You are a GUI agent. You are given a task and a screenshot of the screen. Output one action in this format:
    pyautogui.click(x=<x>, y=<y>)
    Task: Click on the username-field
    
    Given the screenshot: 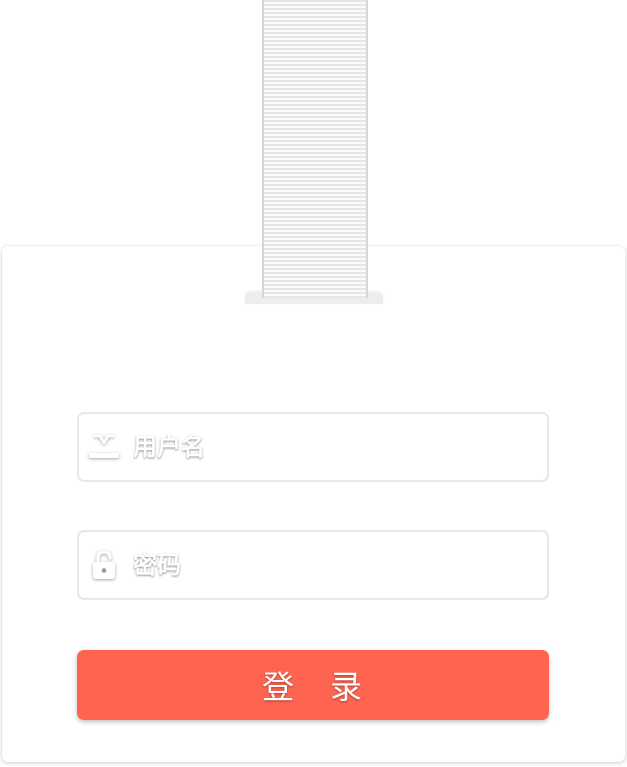 What is the action you would take?
    pyautogui.click(x=313, y=447)
    